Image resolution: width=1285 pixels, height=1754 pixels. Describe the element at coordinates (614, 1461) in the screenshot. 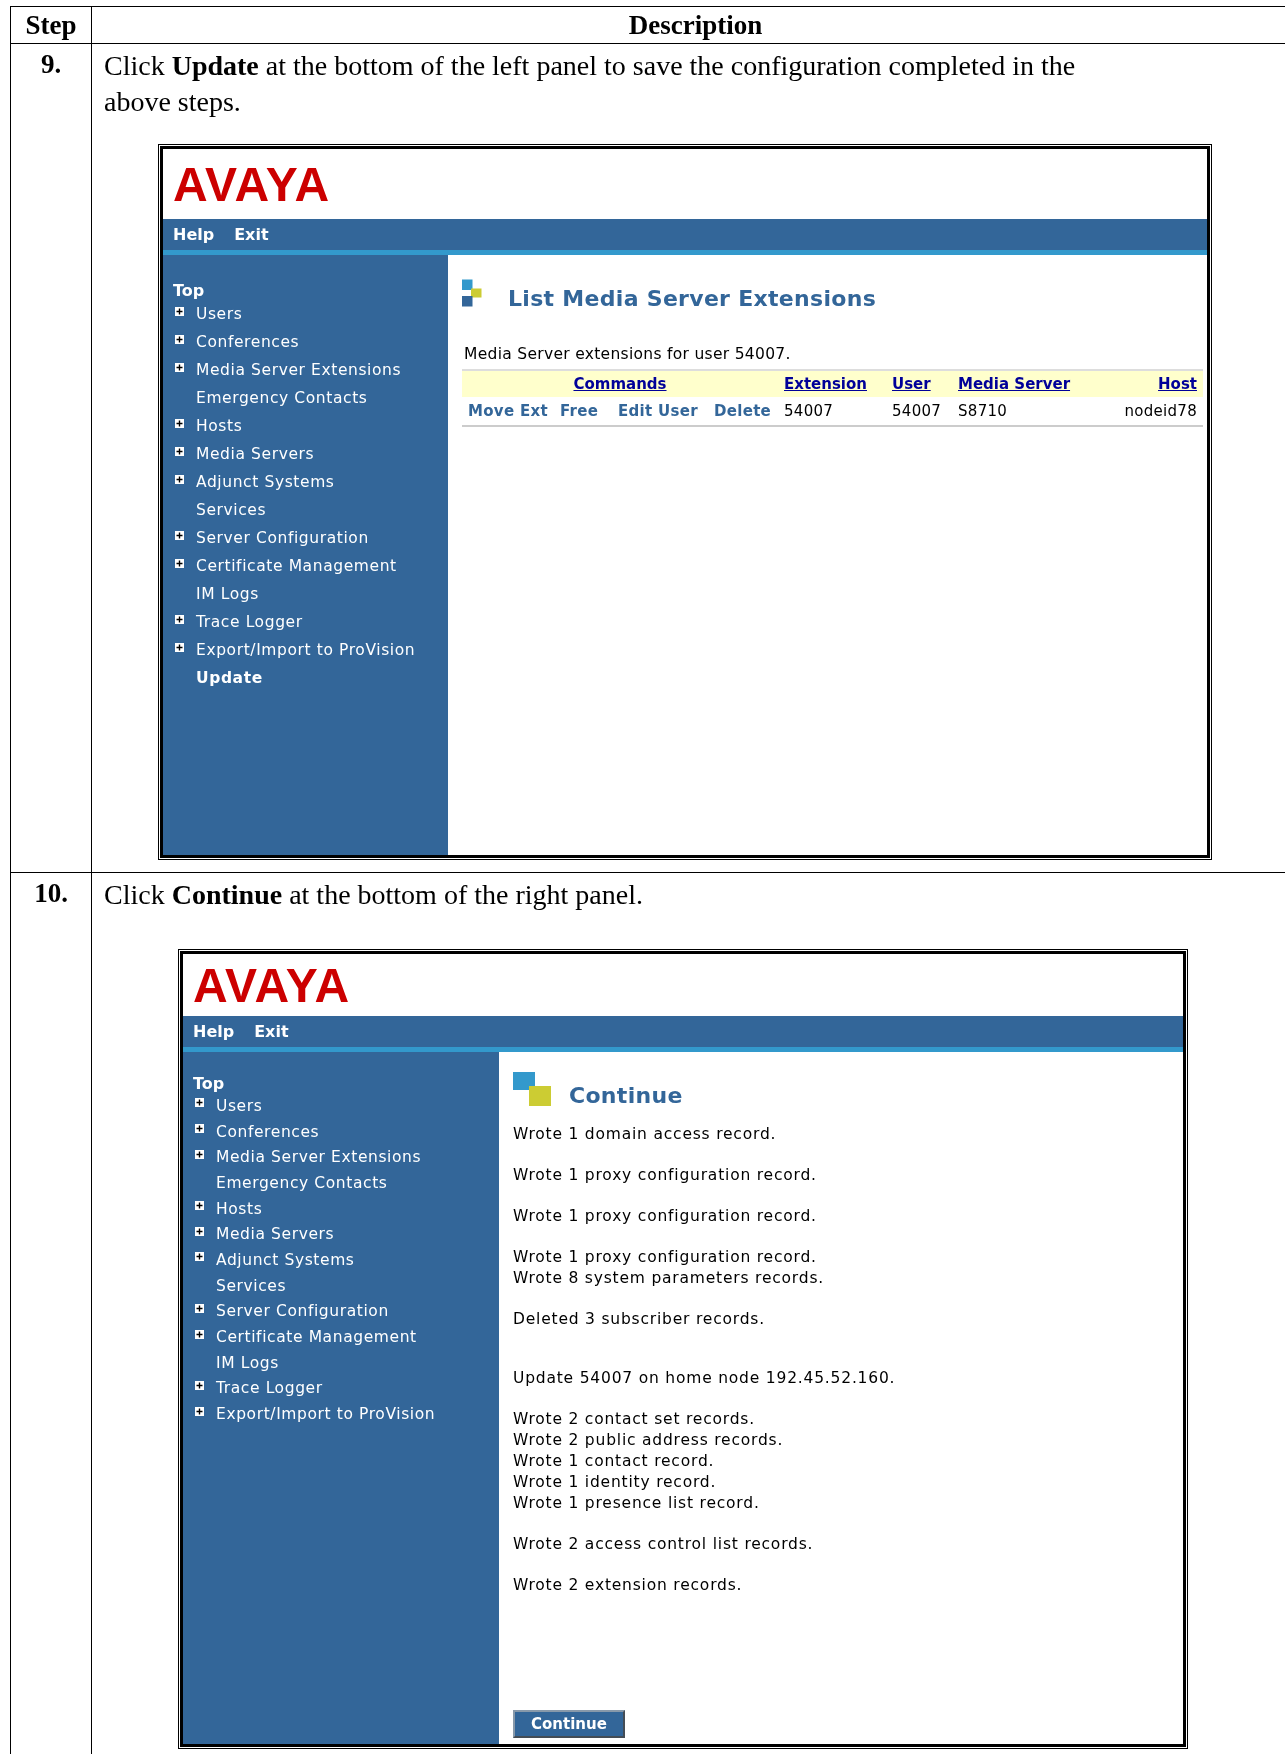

I see `status-message: Wrote 1 contact record.` at that location.